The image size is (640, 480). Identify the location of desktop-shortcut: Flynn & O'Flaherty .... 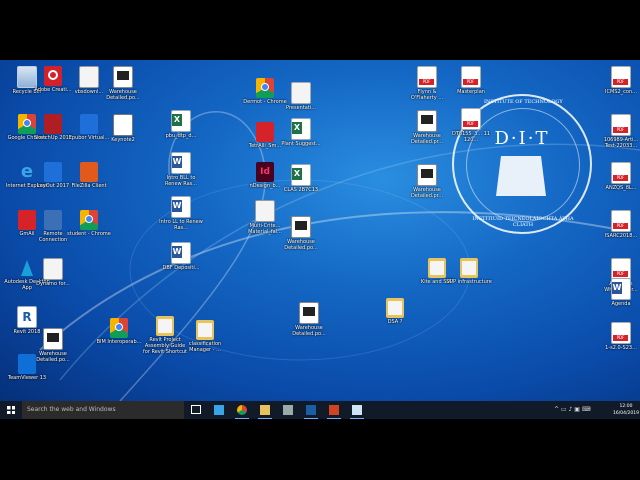
(427, 83).